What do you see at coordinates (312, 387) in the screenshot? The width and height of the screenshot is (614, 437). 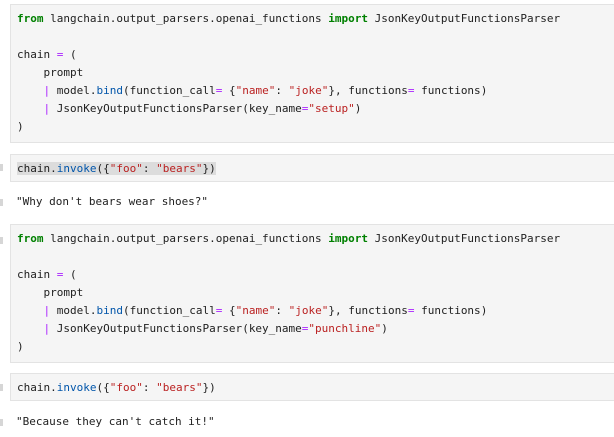 I see `code-cell-4: chain.invoke({"foo": "bears"})` at bounding box center [312, 387].